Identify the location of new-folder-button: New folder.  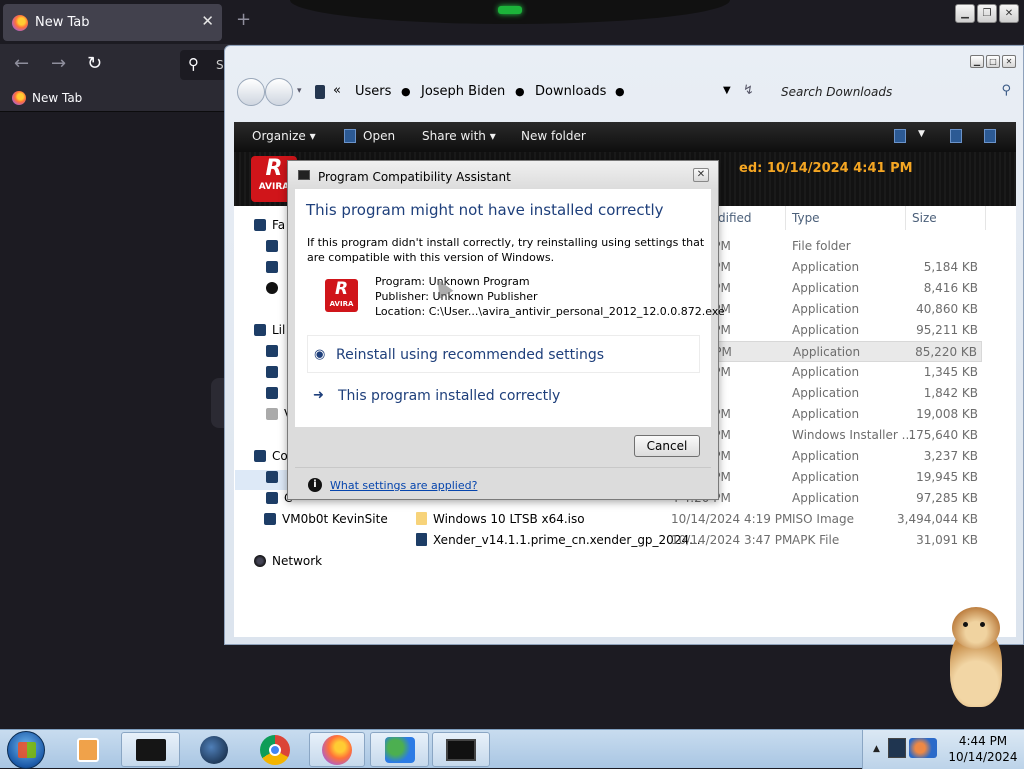
(553, 136).